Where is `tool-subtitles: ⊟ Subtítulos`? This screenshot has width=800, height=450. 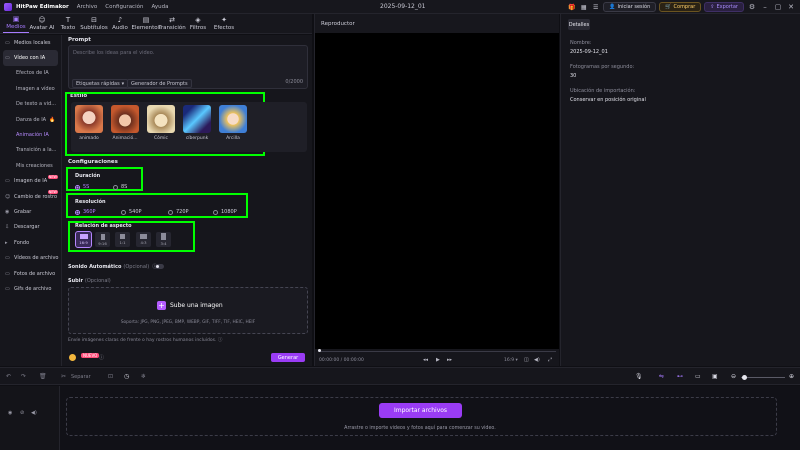
tool-subtitles: ⊟ Subtítulos is located at coordinates (94, 23).